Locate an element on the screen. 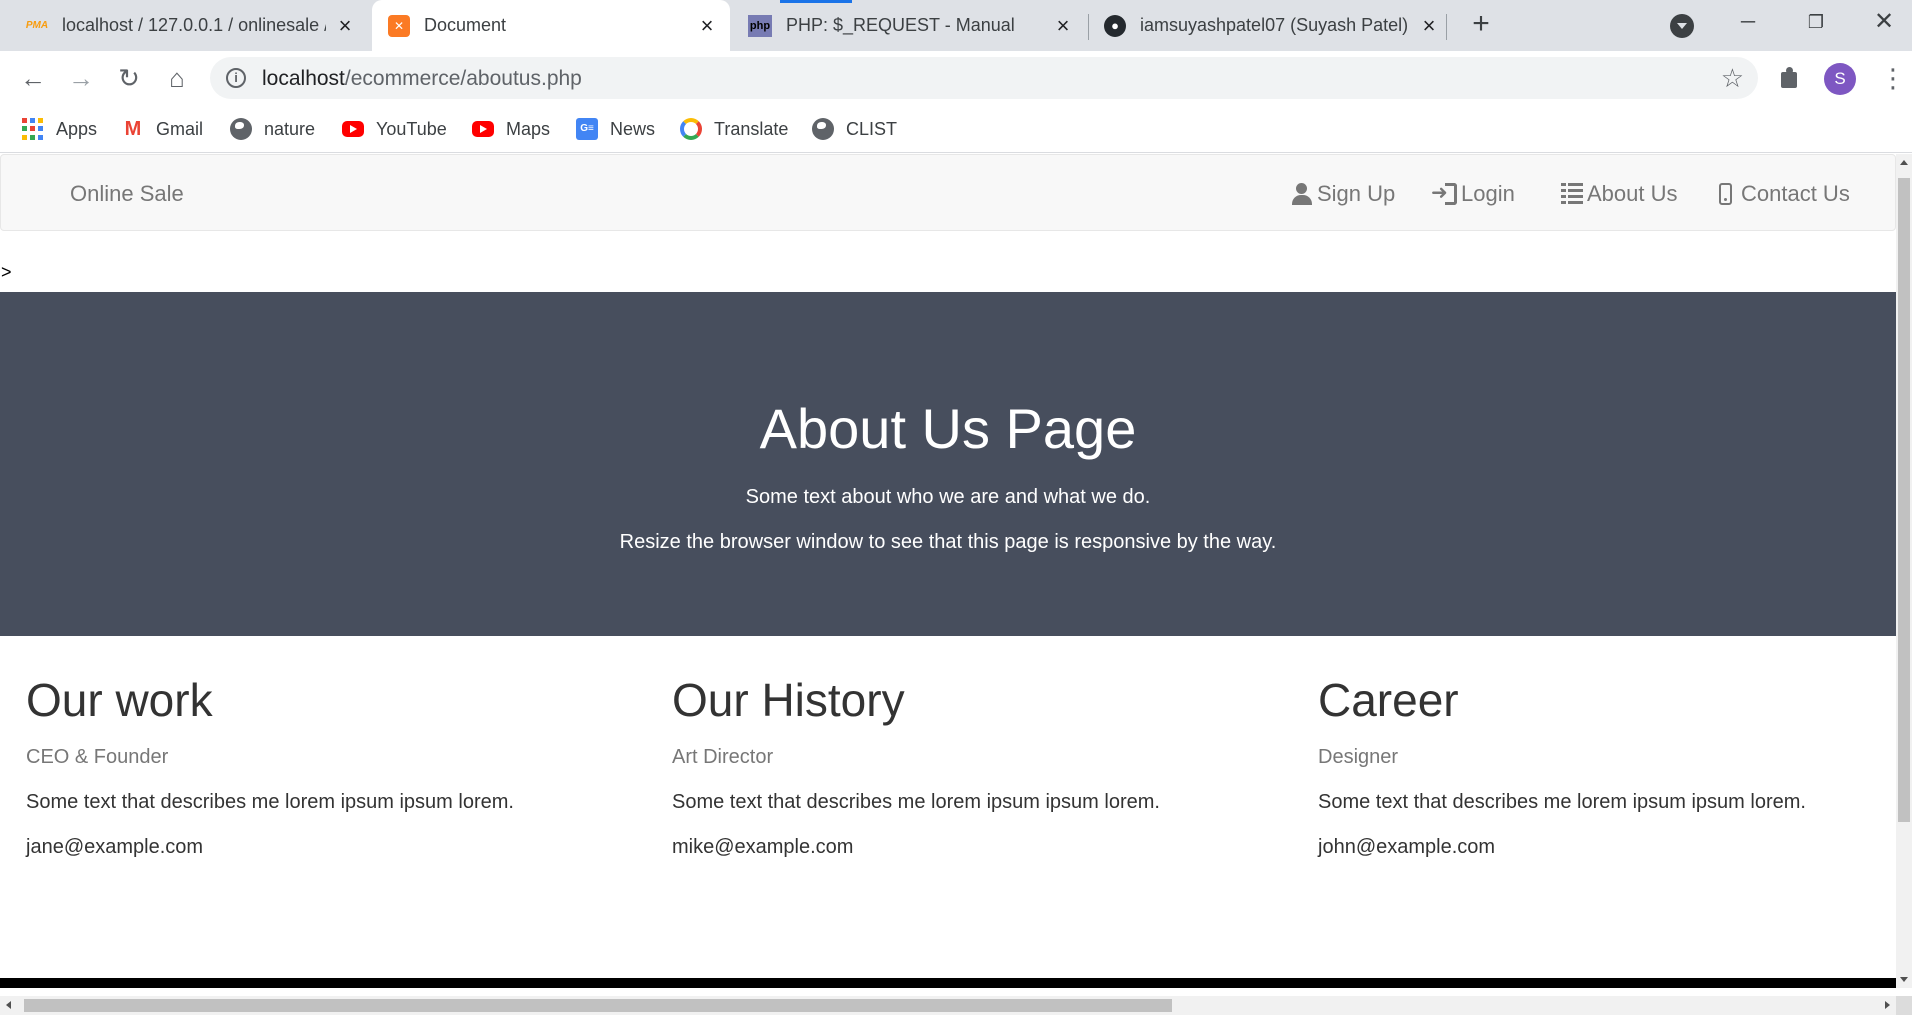 The width and height of the screenshot is (1912, 1015). bookmark-translate: Translate is located at coordinates (734, 129).